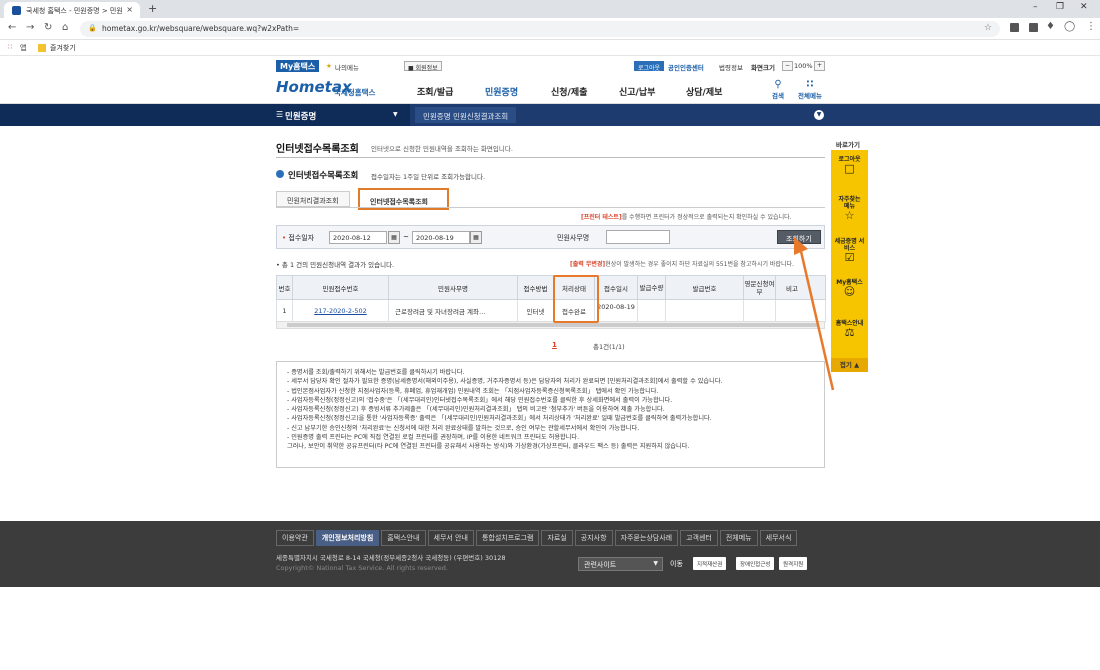  I want to click on profile-icon: ◯, so click(1069, 26).